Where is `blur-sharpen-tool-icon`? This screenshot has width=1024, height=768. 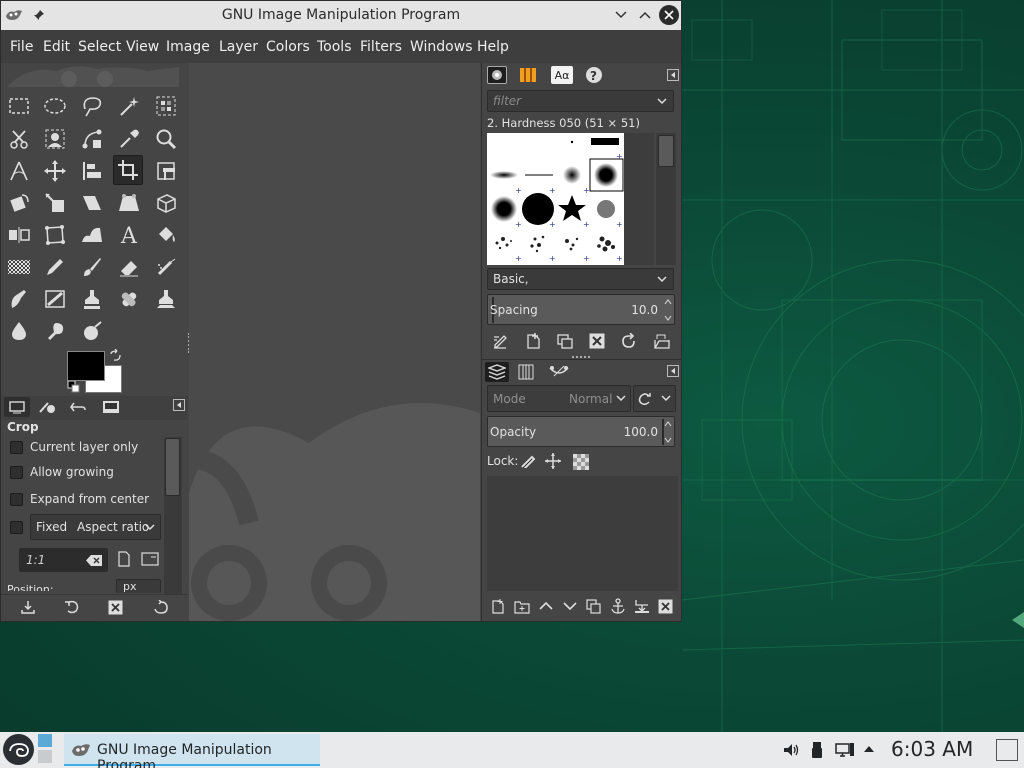
blur-sharpen-tool-icon is located at coordinates (19, 331).